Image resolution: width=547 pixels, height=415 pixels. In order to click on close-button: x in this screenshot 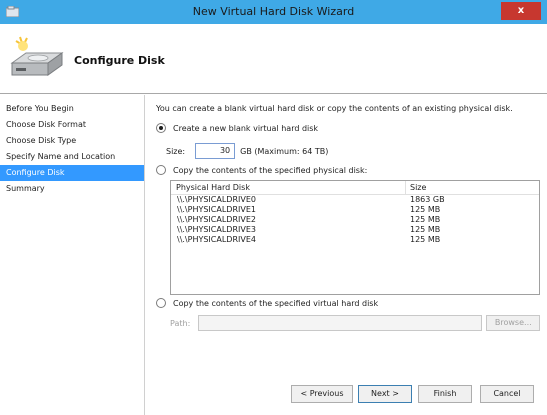, I will do `click(521, 11)`.